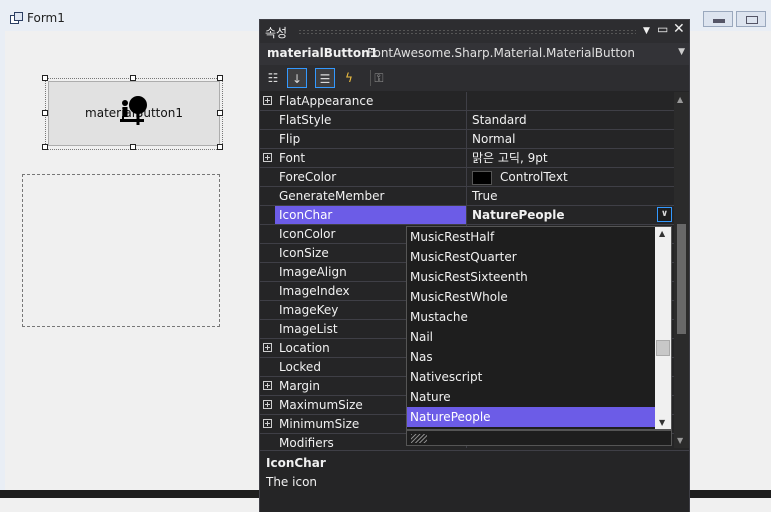 The width and height of the screenshot is (771, 512). What do you see at coordinates (485, 196) in the screenshot?
I see `property-value-text: True` at bounding box center [485, 196].